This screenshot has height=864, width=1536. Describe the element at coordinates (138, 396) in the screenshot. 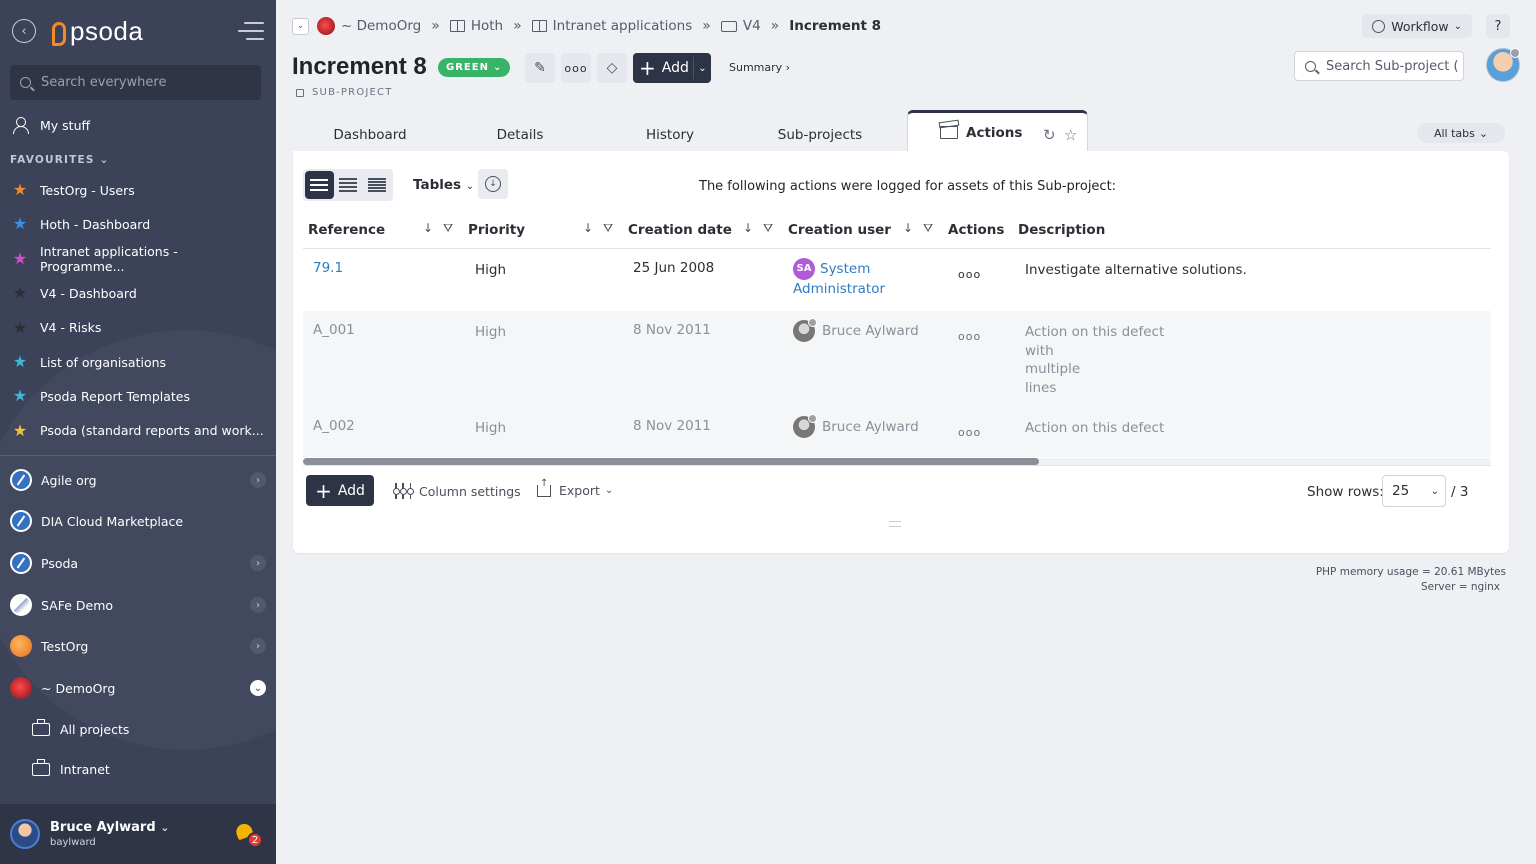

I see `sidebar-favourite-item: ★ Psoda Report Templates` at that location.